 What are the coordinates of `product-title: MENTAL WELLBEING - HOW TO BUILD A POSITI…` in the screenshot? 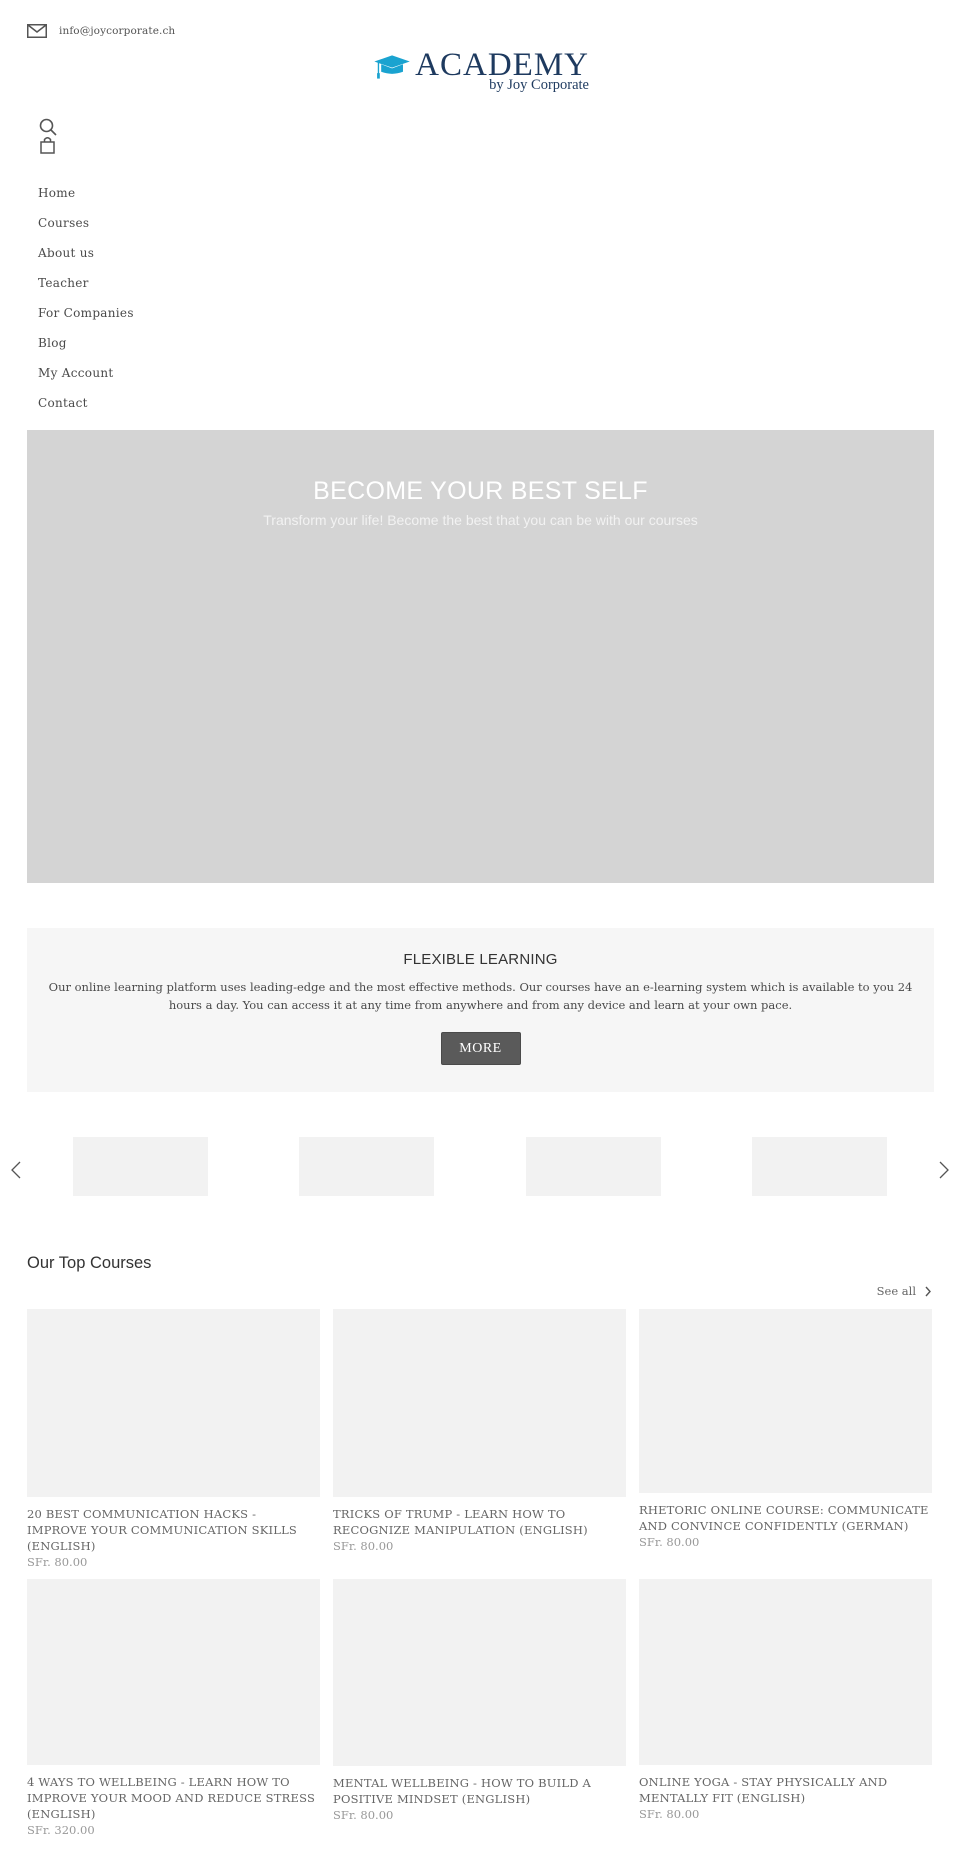 It's located at (479, 1791).